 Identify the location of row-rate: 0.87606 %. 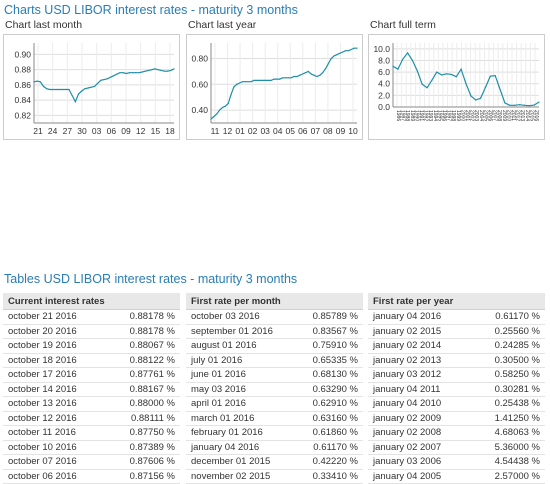
(144, 462).